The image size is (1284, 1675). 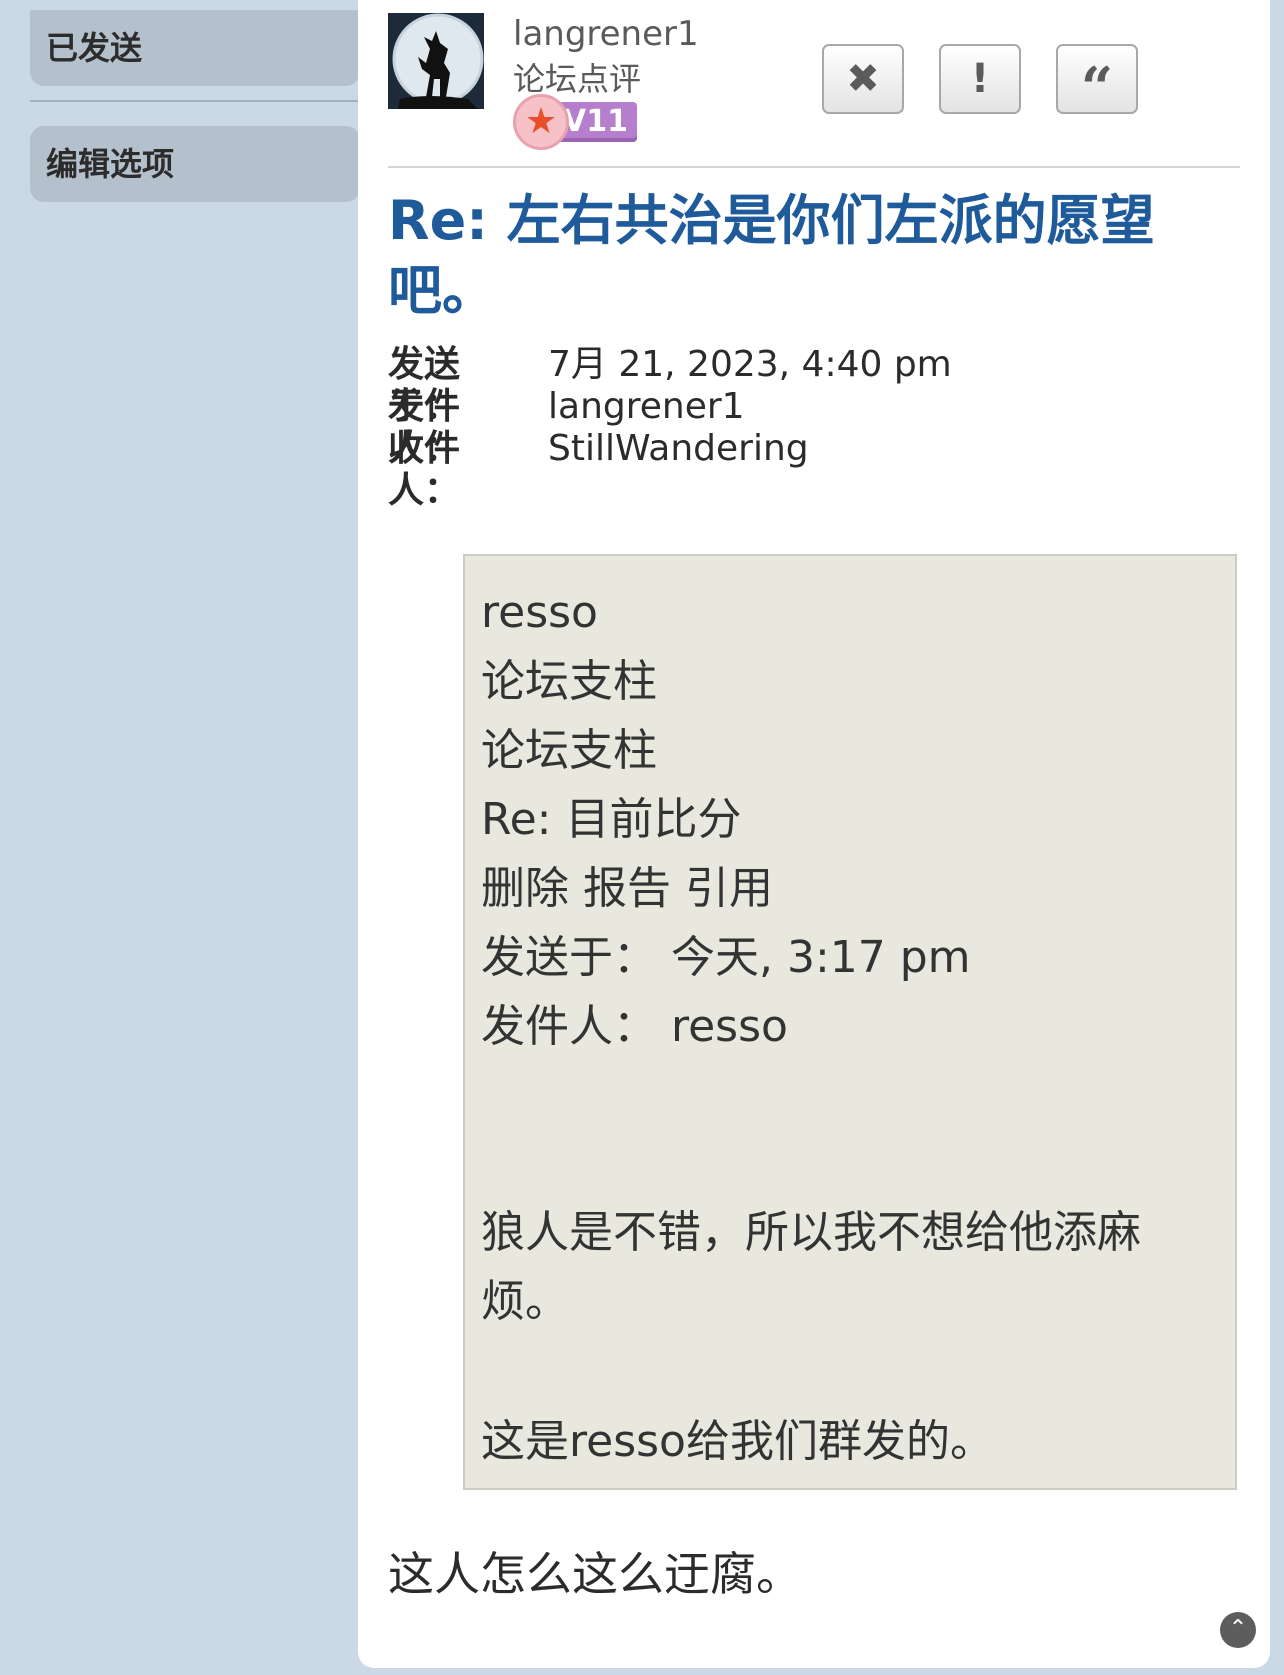 I want to click on exclamation-icon: !, so click(x=980, y=79).